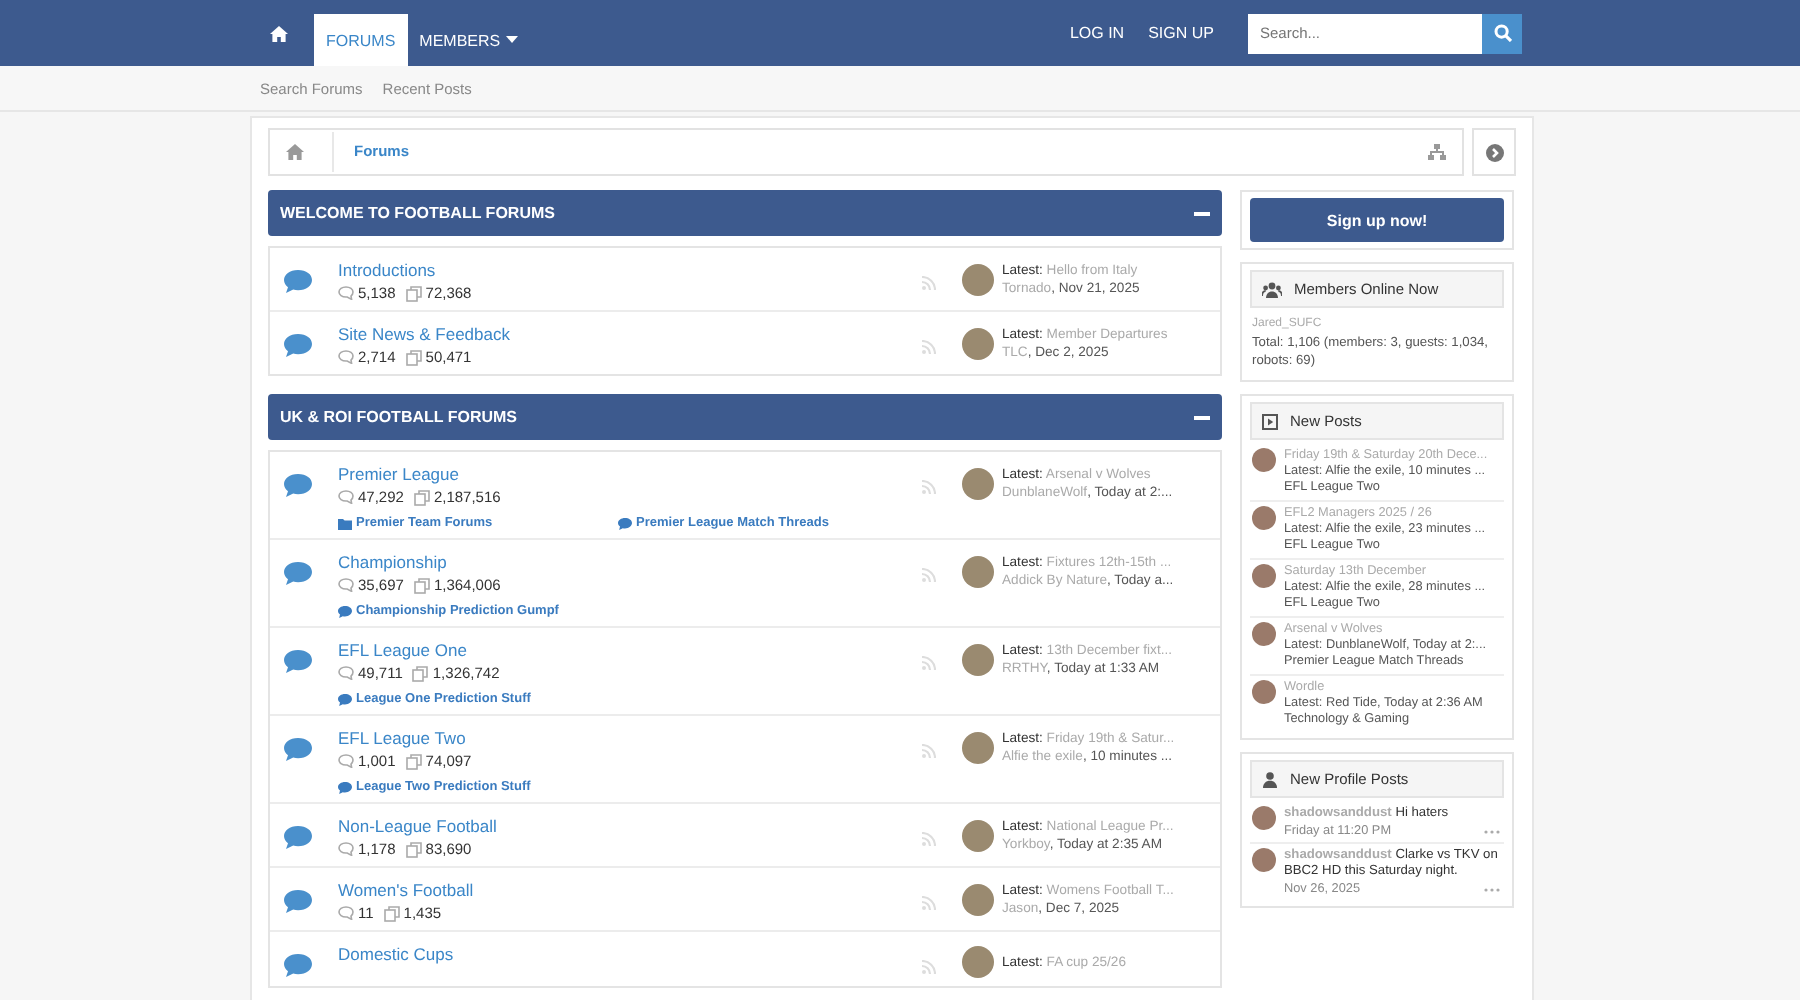  What do you see at coordinates (1097, 33) in the screenshot?
I see `nav-link: LOG IN` at bounding box center [1097, 33].